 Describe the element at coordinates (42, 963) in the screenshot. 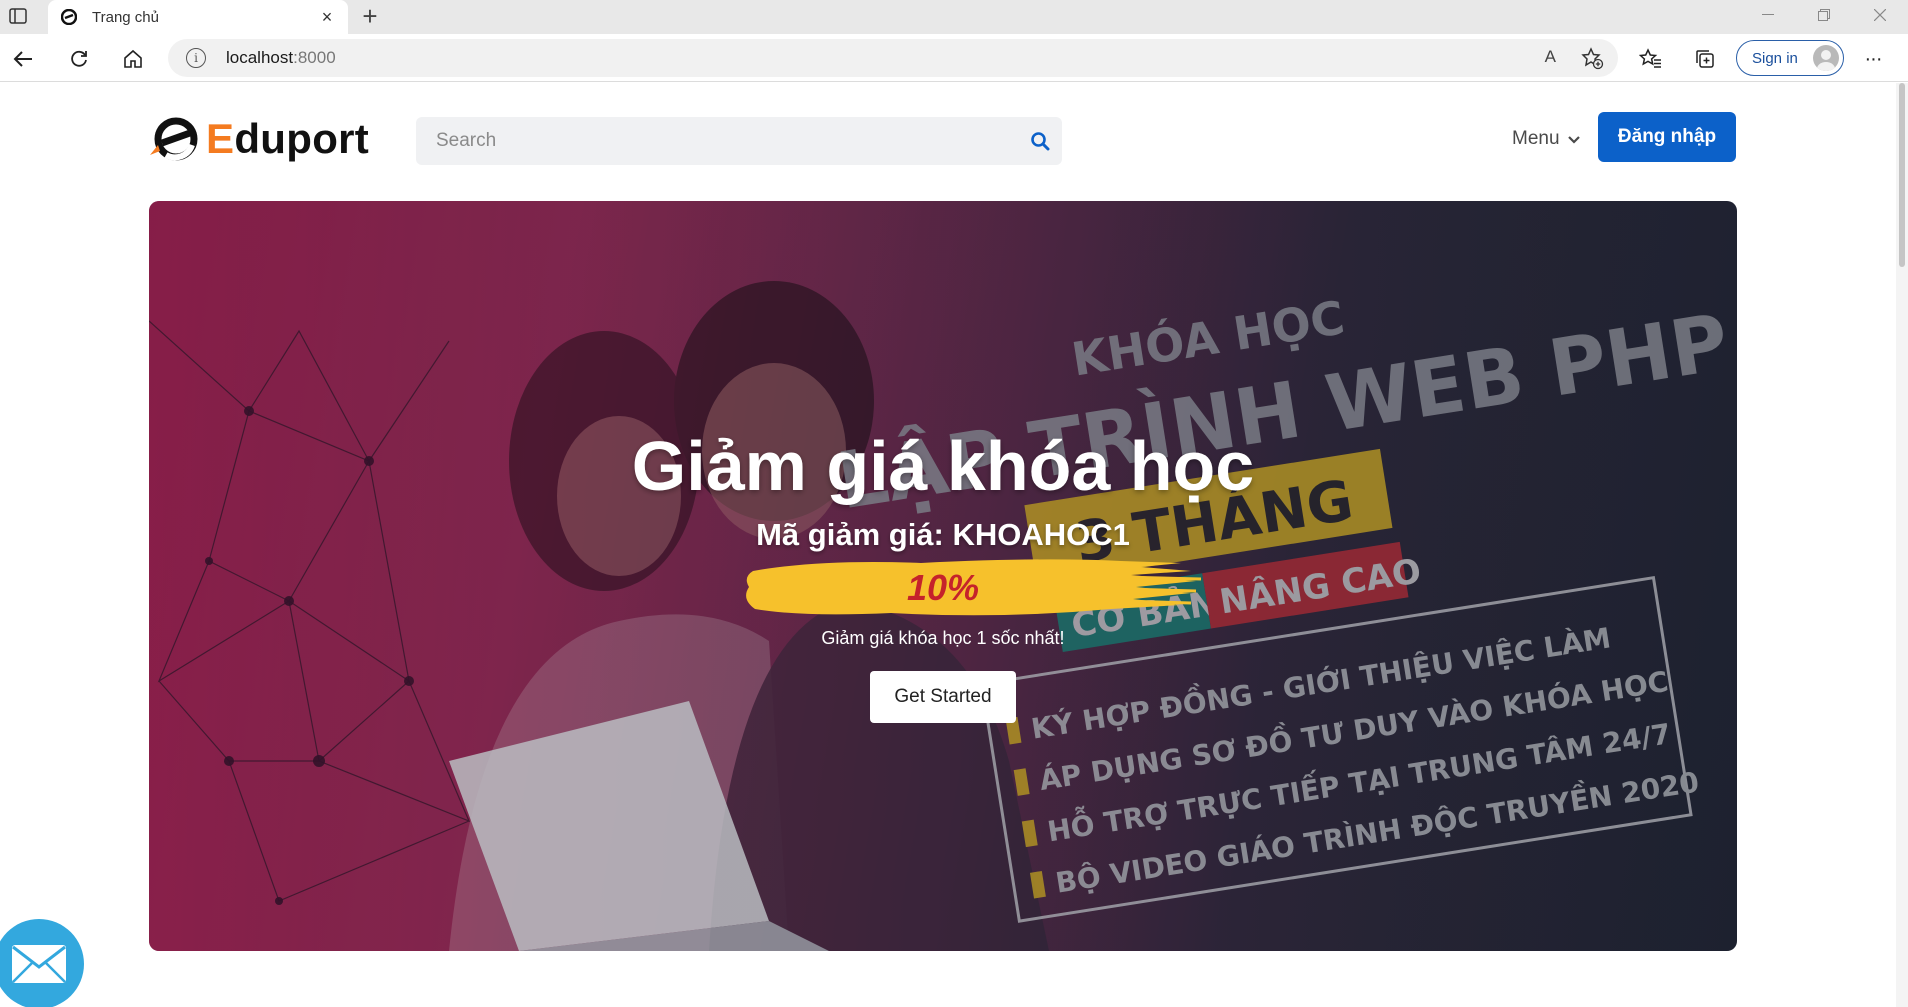

I see `envelope-icon` at that location.